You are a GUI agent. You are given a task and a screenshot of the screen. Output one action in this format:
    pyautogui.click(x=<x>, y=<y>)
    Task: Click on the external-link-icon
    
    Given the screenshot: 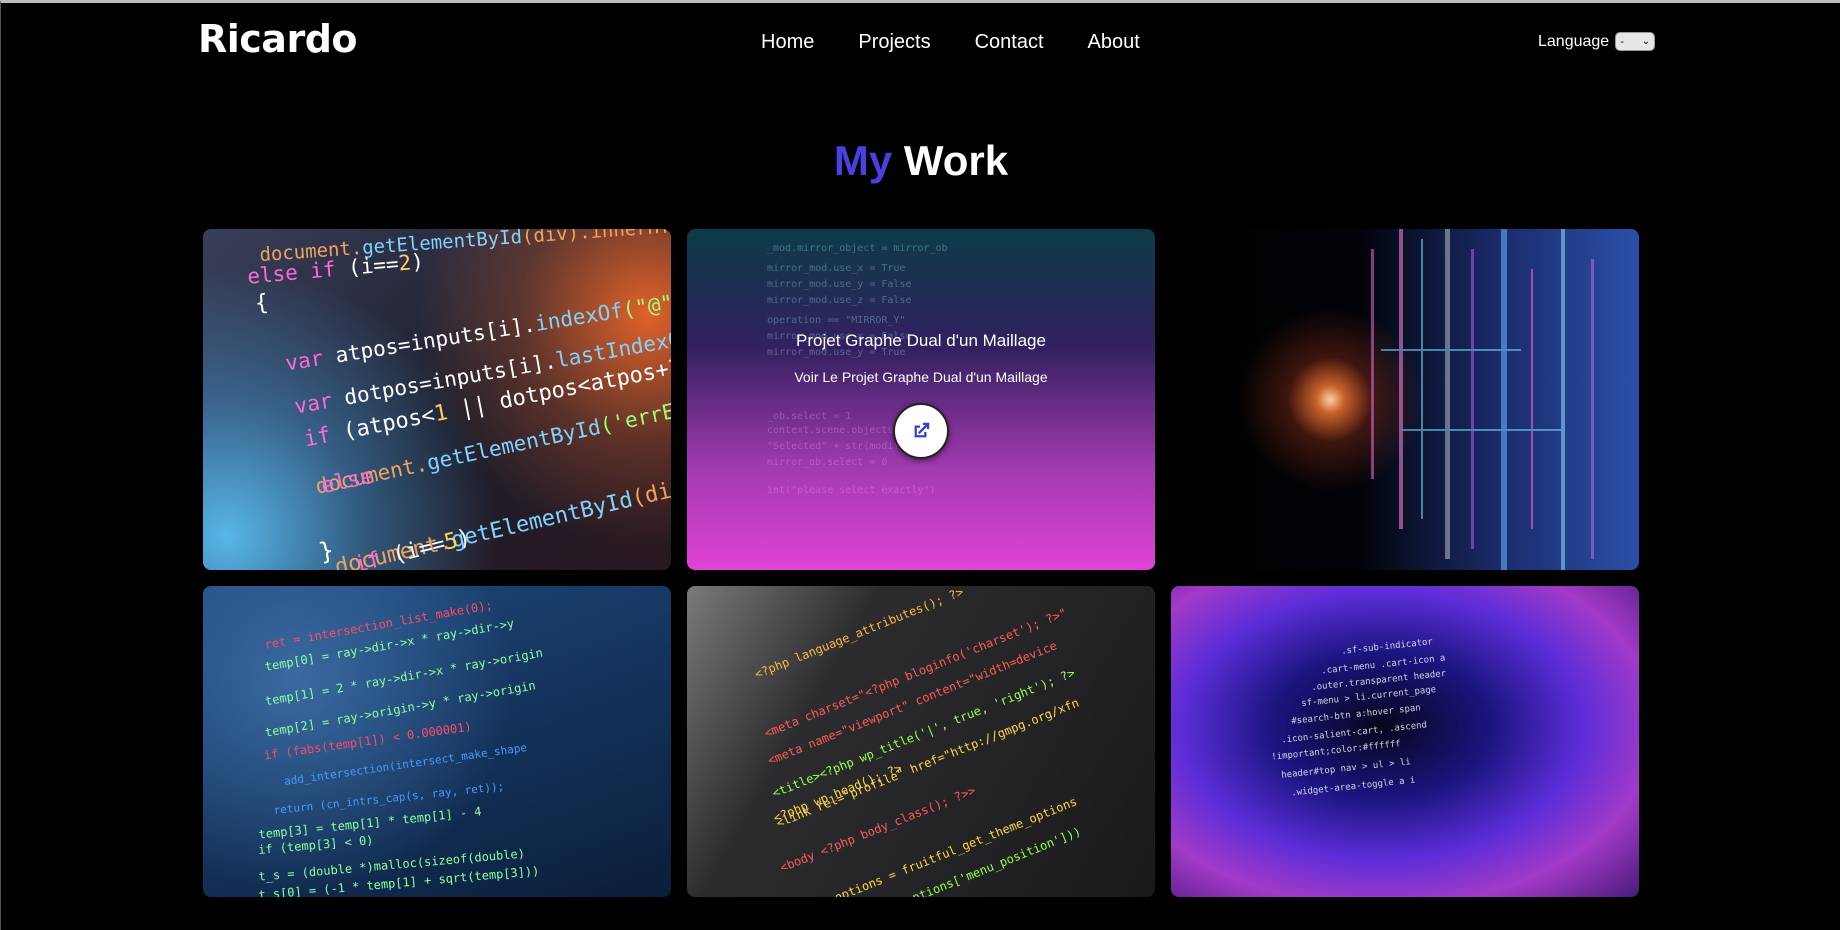 What is the action you would take?
    pyautogui.click(x=922, y=430)
    